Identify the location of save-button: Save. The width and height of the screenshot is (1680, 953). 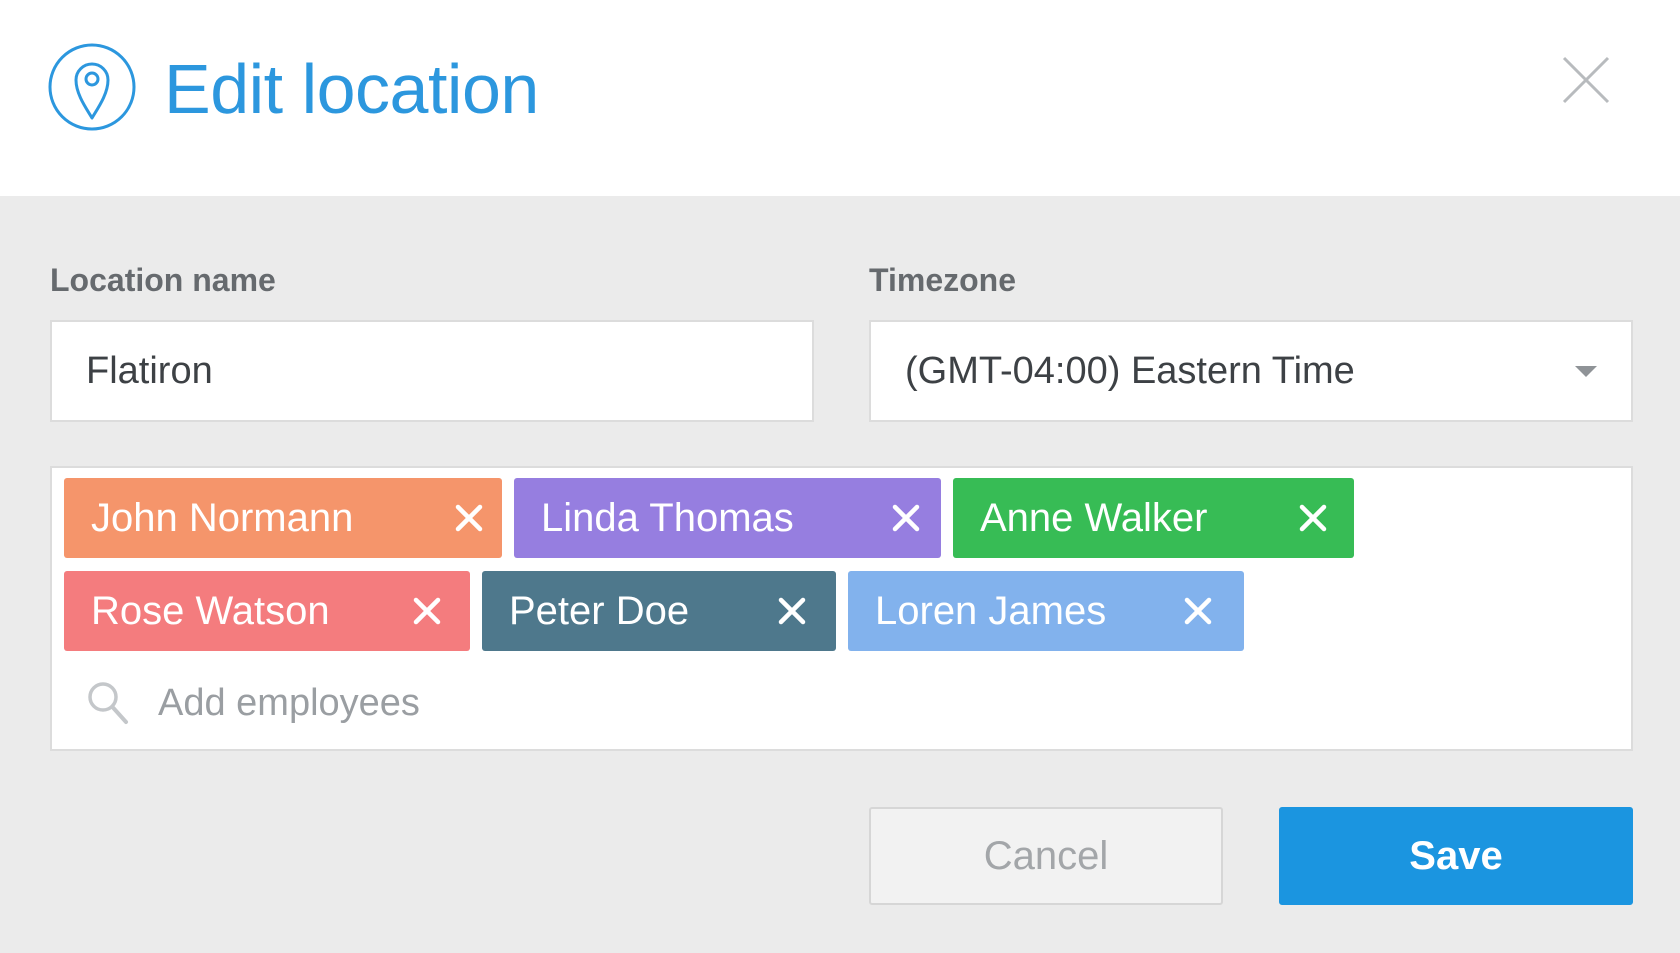
(1456, 856).